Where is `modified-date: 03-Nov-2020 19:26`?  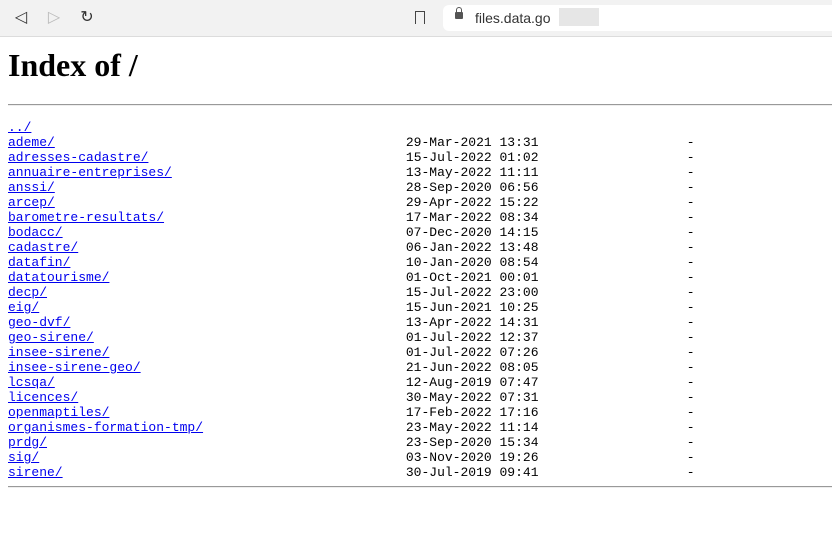 modified-date: 03-Nov-2020 19:26 is located at coordinates (472, 457).